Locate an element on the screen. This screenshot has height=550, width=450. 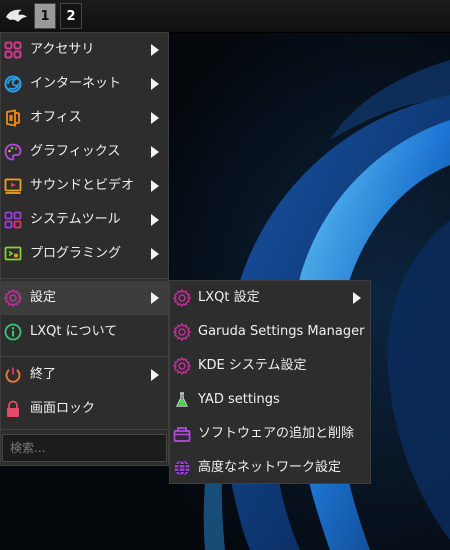
power-icon is located at coordinates (13, 375).